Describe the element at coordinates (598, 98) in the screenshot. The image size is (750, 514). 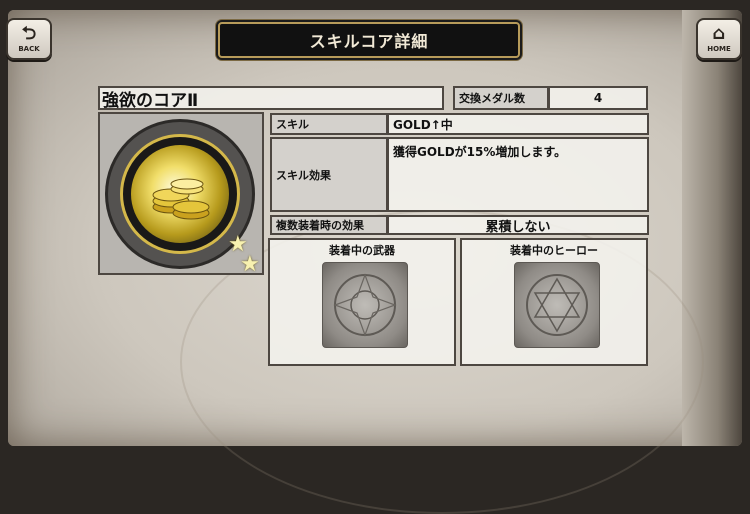
I see `medal-count-value: 4` at that location.